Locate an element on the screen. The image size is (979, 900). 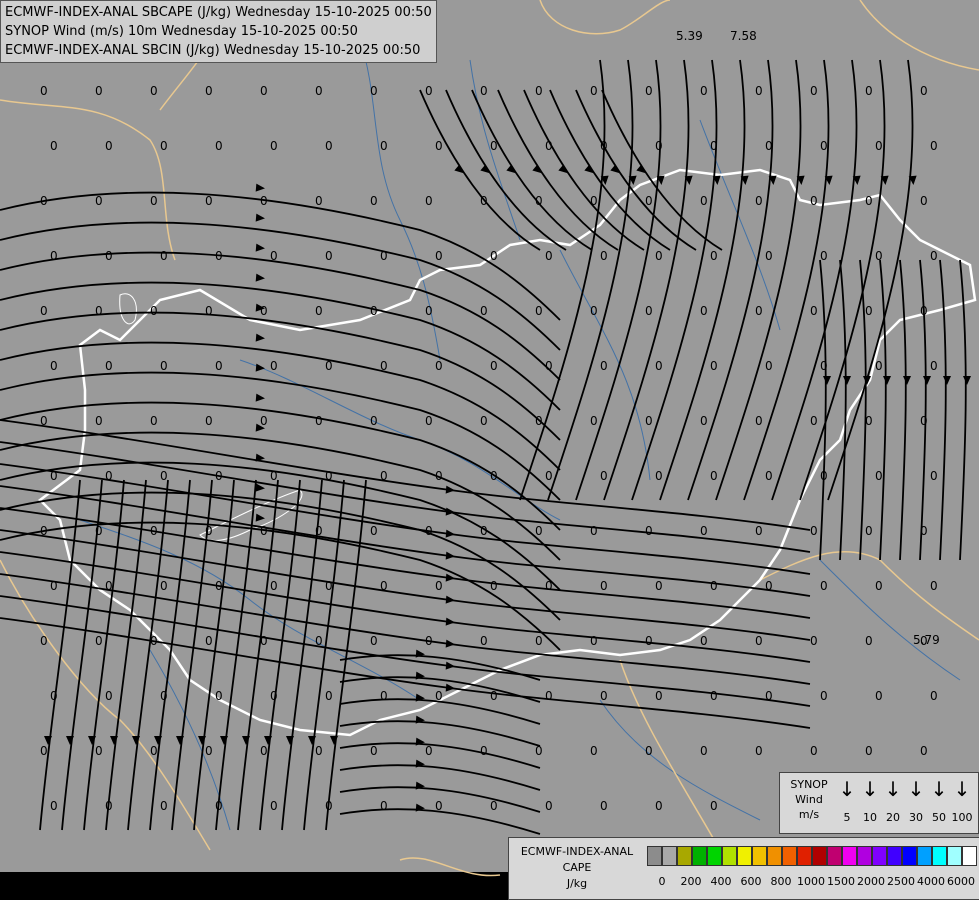
cape-scale-tick: 1000 is located at coordinates (811, 881).